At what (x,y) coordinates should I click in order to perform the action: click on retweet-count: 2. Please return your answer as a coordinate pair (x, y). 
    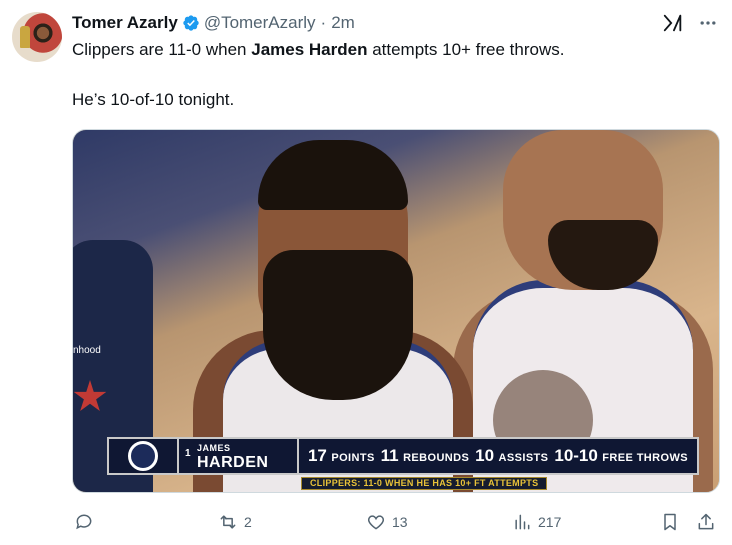
    Looking at the image, I should click on (248, 522).